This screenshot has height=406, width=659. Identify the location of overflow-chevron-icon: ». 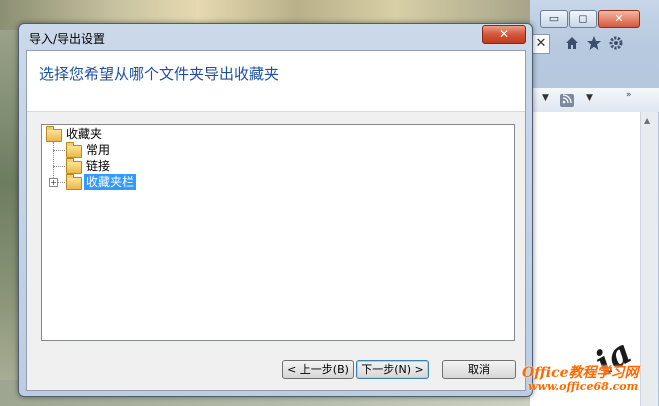
(629, 95).